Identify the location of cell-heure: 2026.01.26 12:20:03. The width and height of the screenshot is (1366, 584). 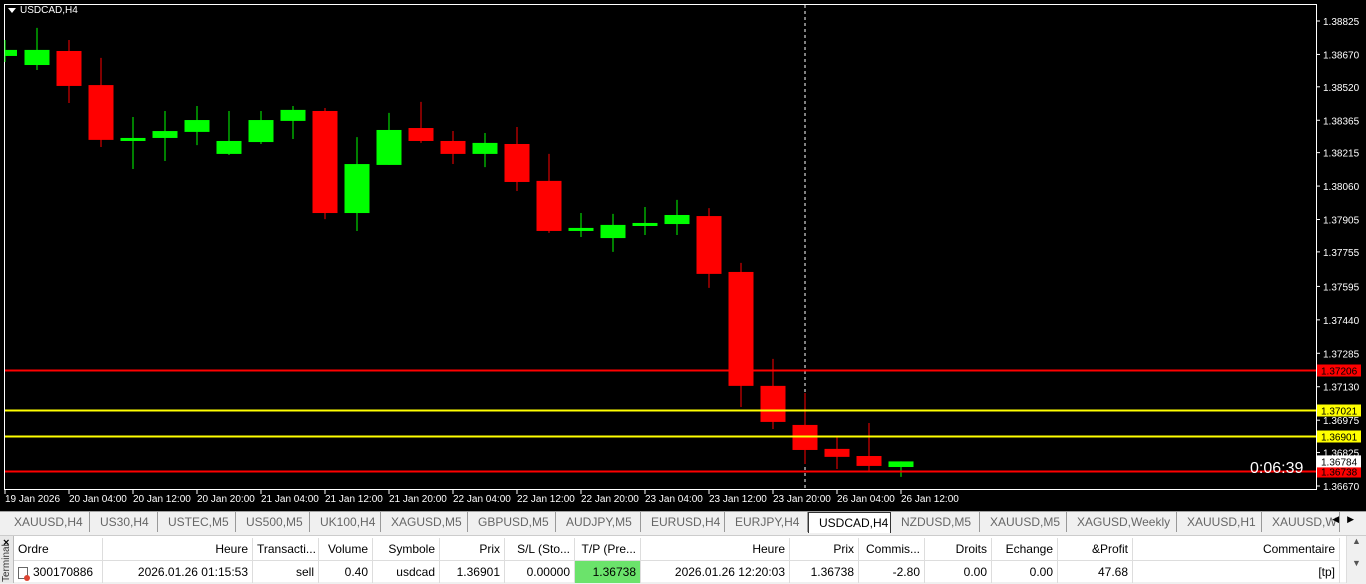
(715, 572).